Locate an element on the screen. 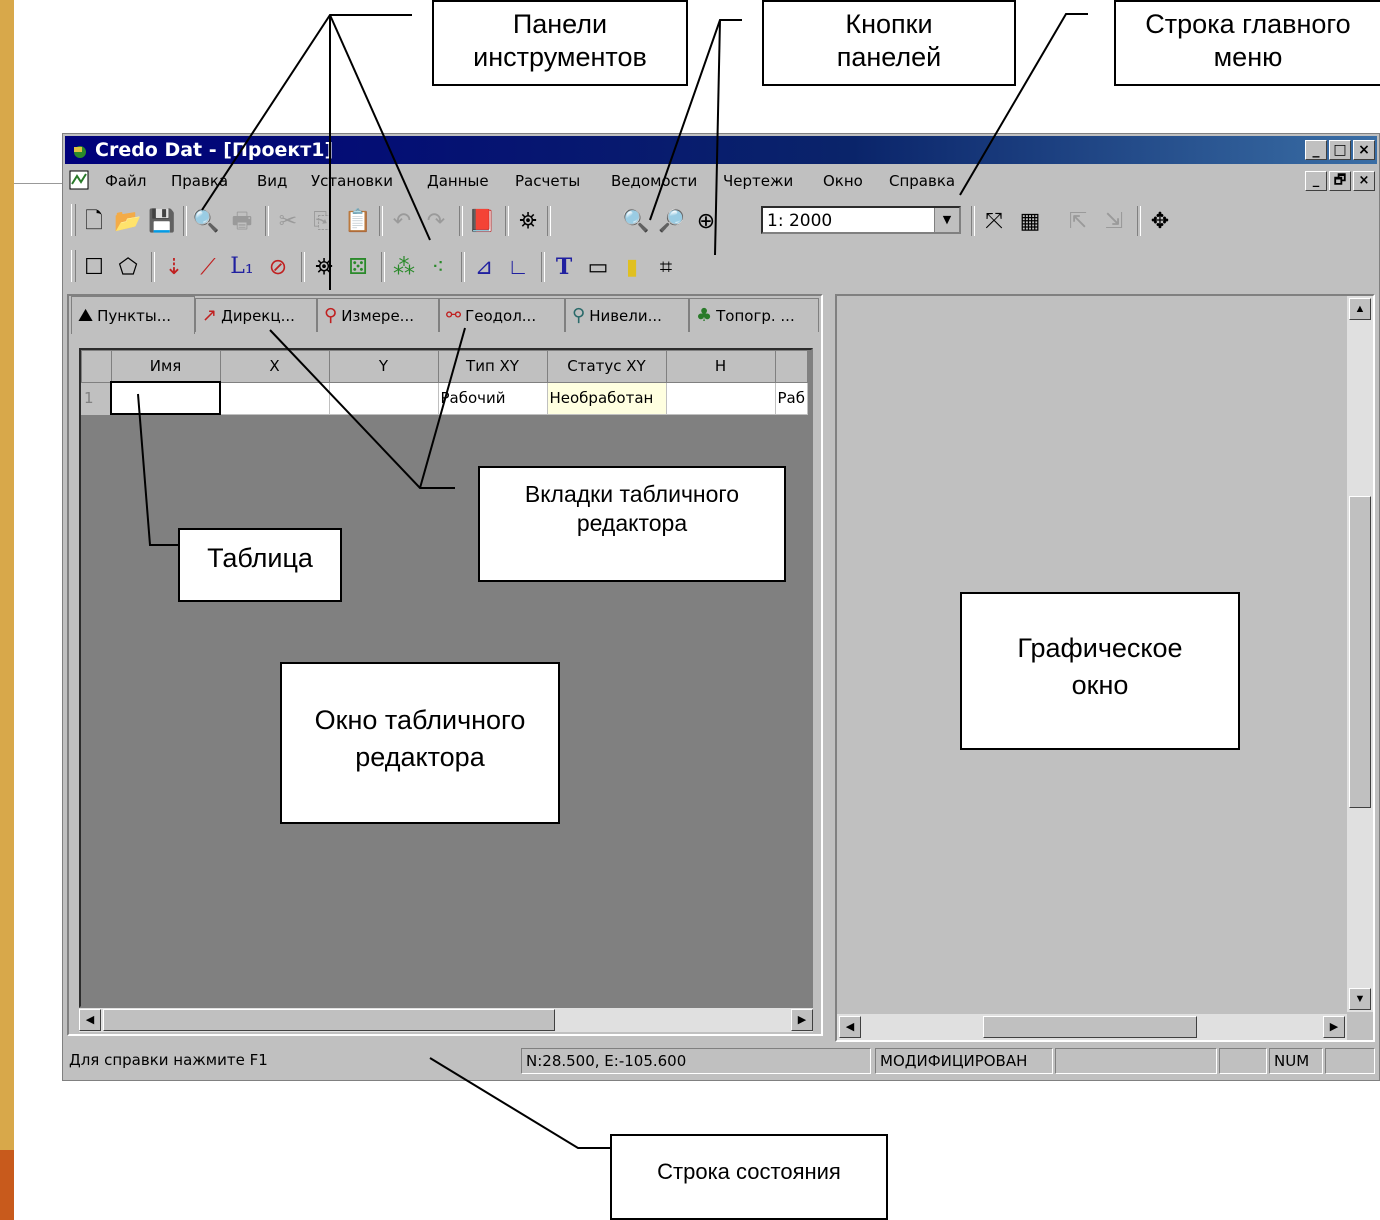  binoculars-icon: ⛯ is located at coordinates (528, 221).